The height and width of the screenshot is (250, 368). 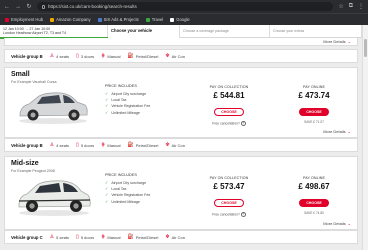 I want to click on forward-icon: →, so click(x=18, y=7).